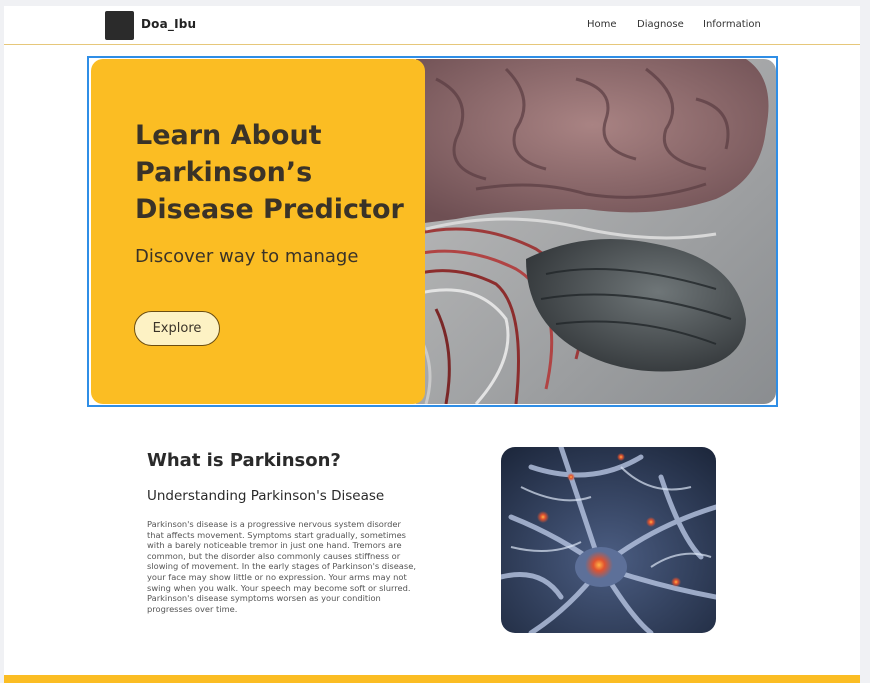  I want to click on neuron-image, so click(608, 540).